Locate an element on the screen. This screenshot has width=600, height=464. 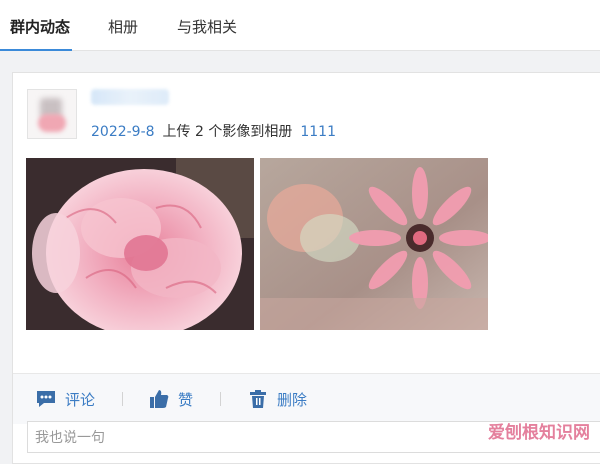
comment-label: 评论 is located at coordinates (80, 399).